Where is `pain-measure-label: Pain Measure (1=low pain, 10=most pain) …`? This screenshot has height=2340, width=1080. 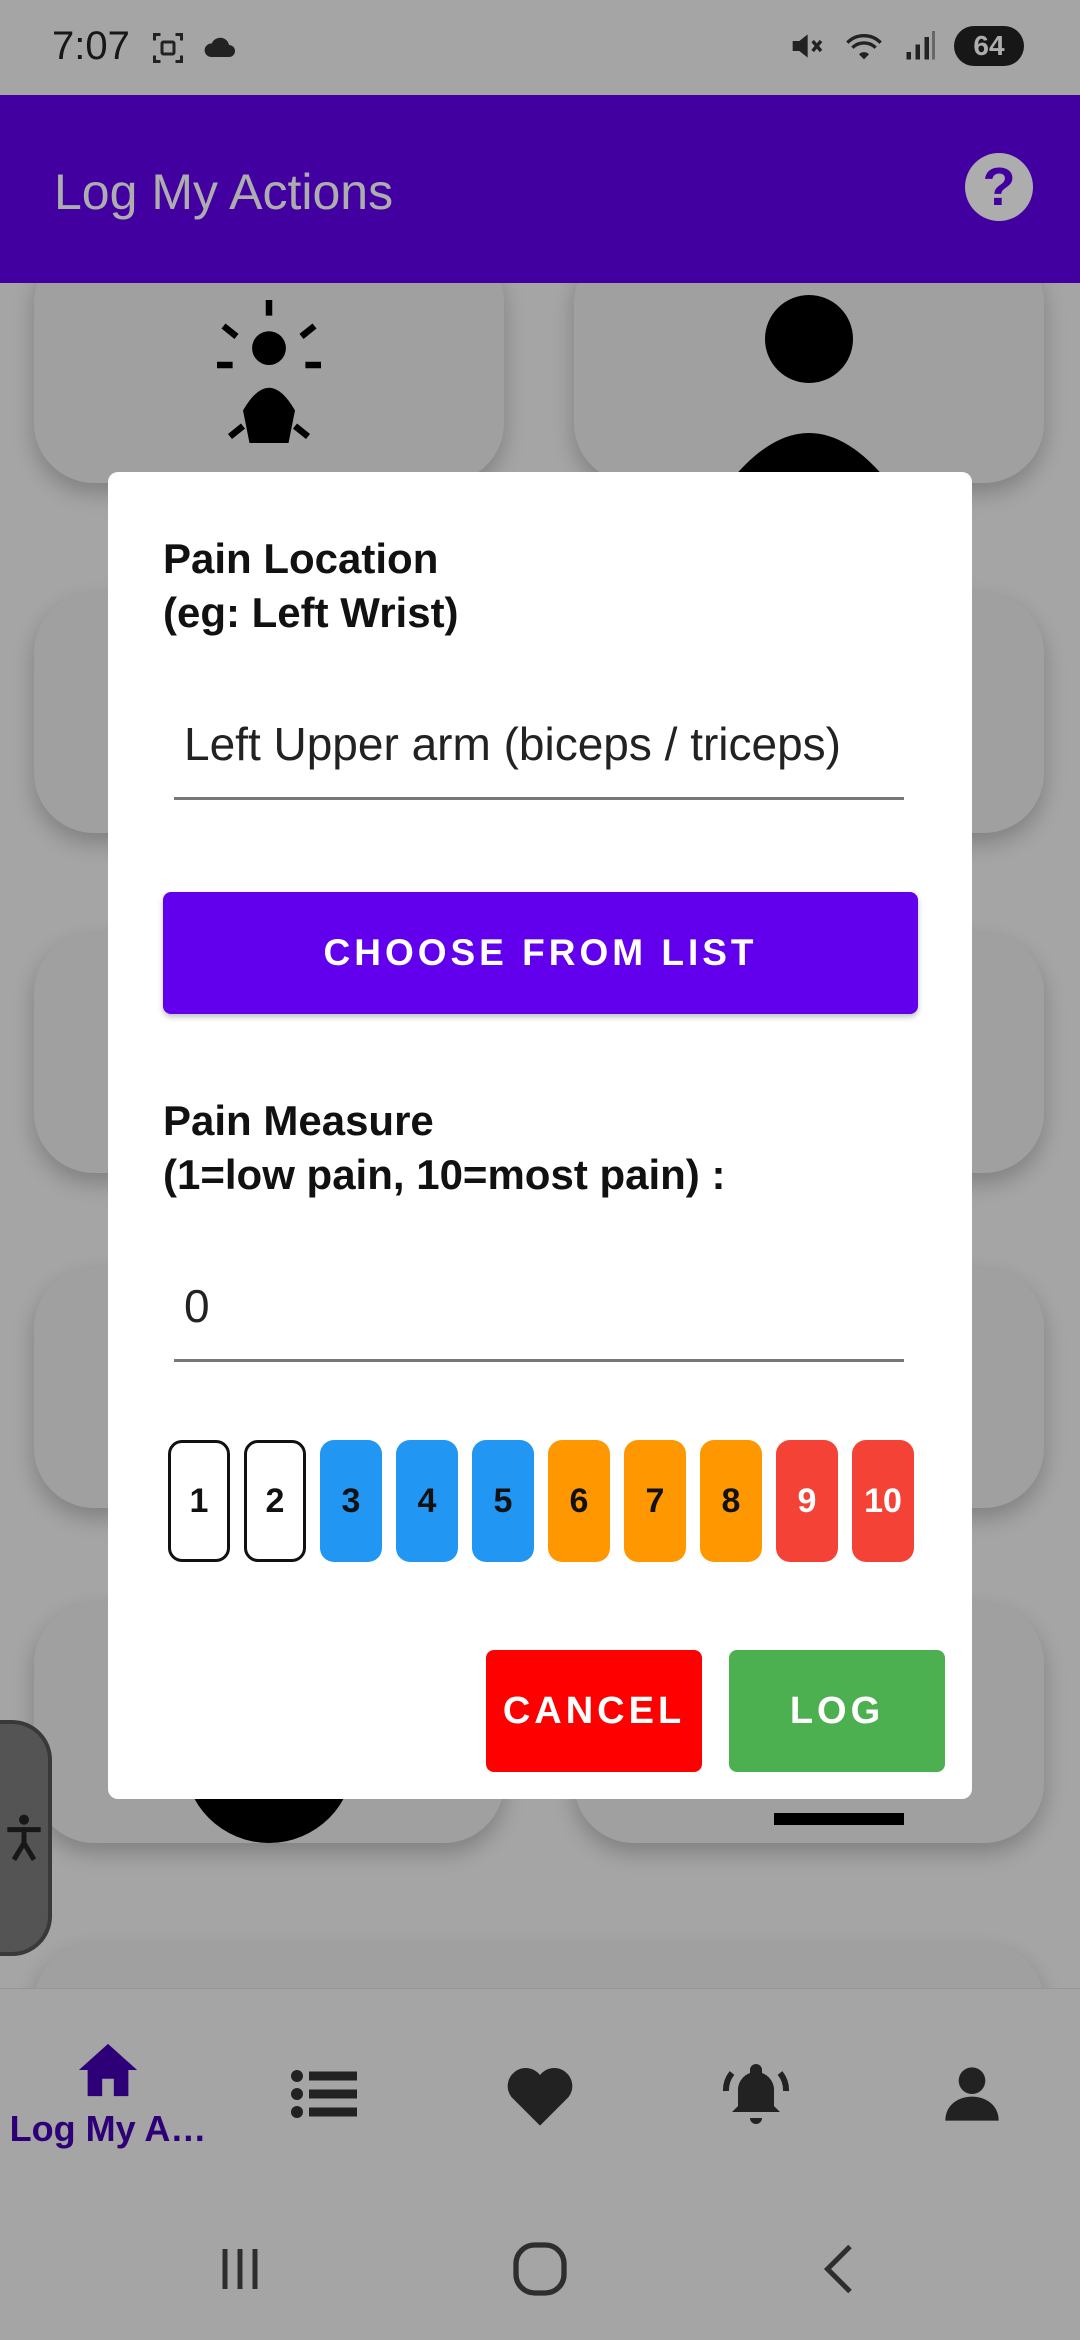 pain-measure-label: Pain Measure (1=low pain, 10=most pain) … is located at coordinates (444, 1148).